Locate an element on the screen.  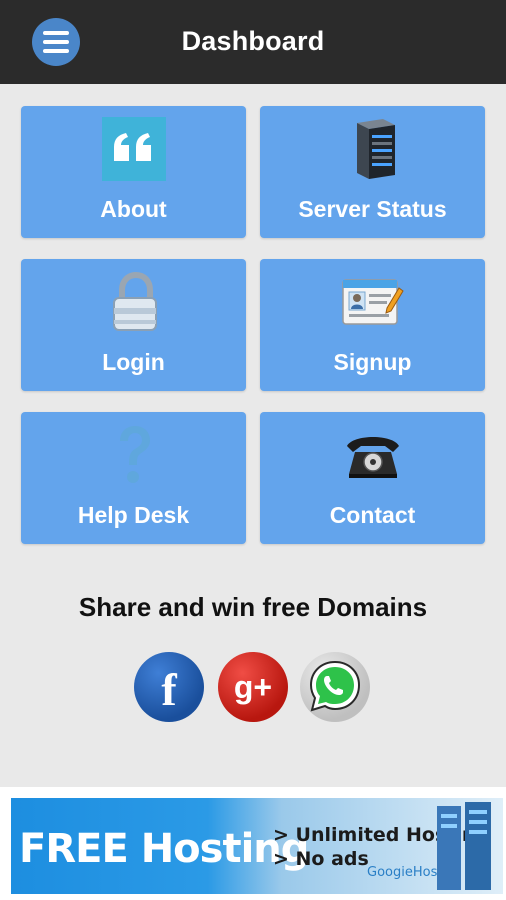
contact-label: Contact is located at coordinates (372, 515).